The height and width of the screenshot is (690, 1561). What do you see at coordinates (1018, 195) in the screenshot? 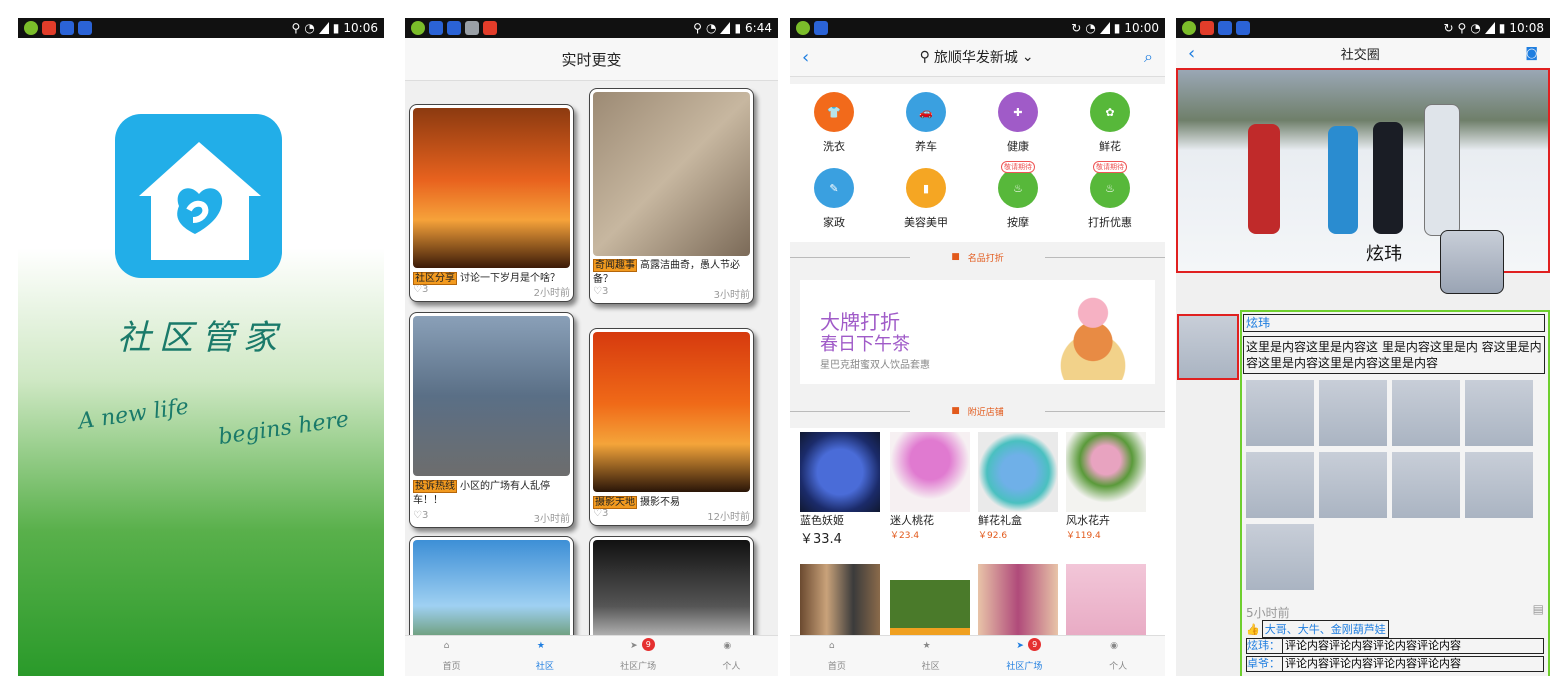
I see `category-massage: 敬请期待 ♨ 按摩` at bounding box center [1018, 195].